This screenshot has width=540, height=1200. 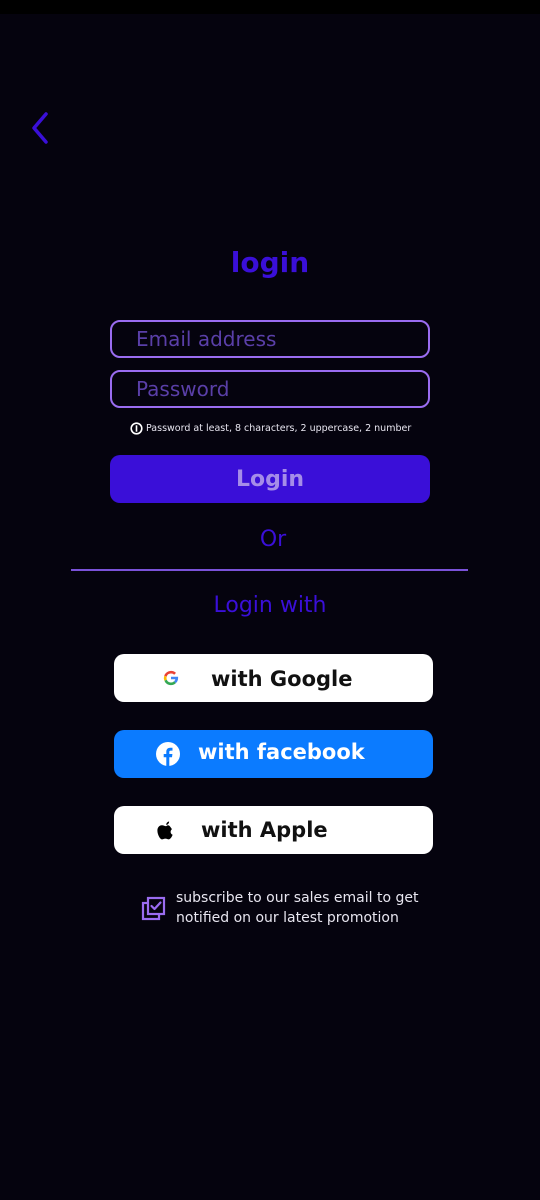 What do you see at coordinates (269, 570) in the screenshot?
I see `divider` at bounding box center [269, 570].